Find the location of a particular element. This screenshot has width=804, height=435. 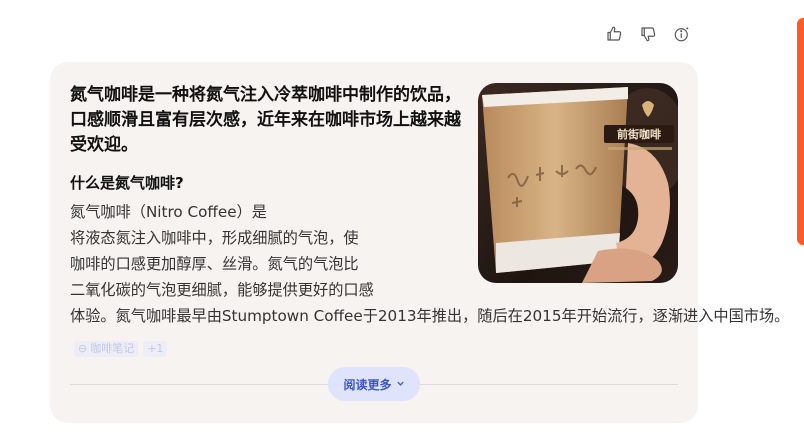

source-reference: ⊖ 咖啡笔记 +1 is located at coordinates (121, 349).